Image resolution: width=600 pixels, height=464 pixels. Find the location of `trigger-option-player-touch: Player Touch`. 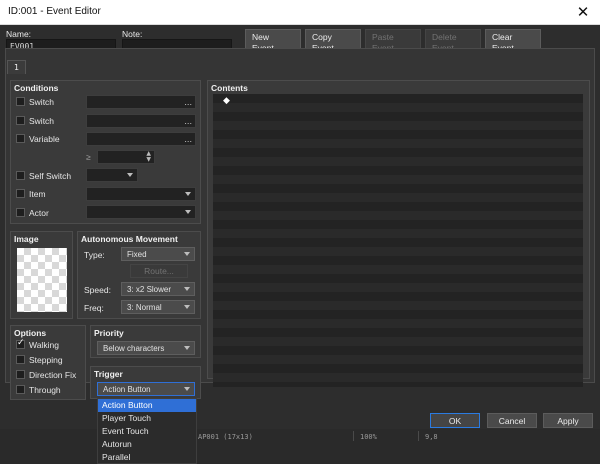

trigger-option-player-touch: Player Touch is located at coordinates (147, 418).